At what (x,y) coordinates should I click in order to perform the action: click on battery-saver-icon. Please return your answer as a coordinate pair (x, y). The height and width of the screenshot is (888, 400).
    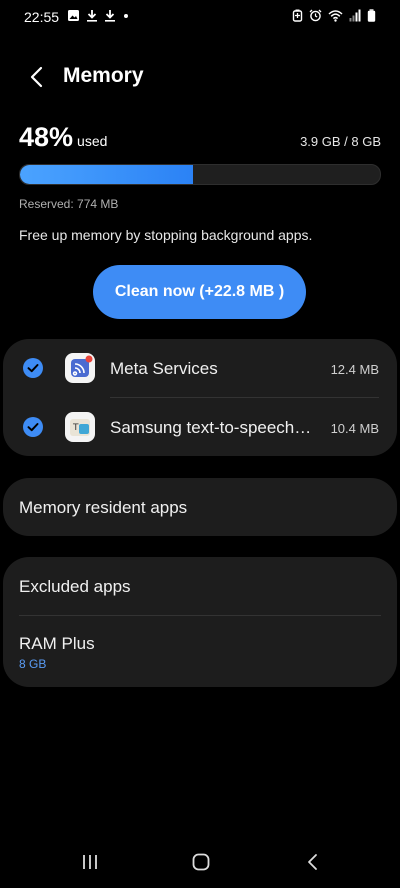
    Looking at the image, I should click on (297, 15).